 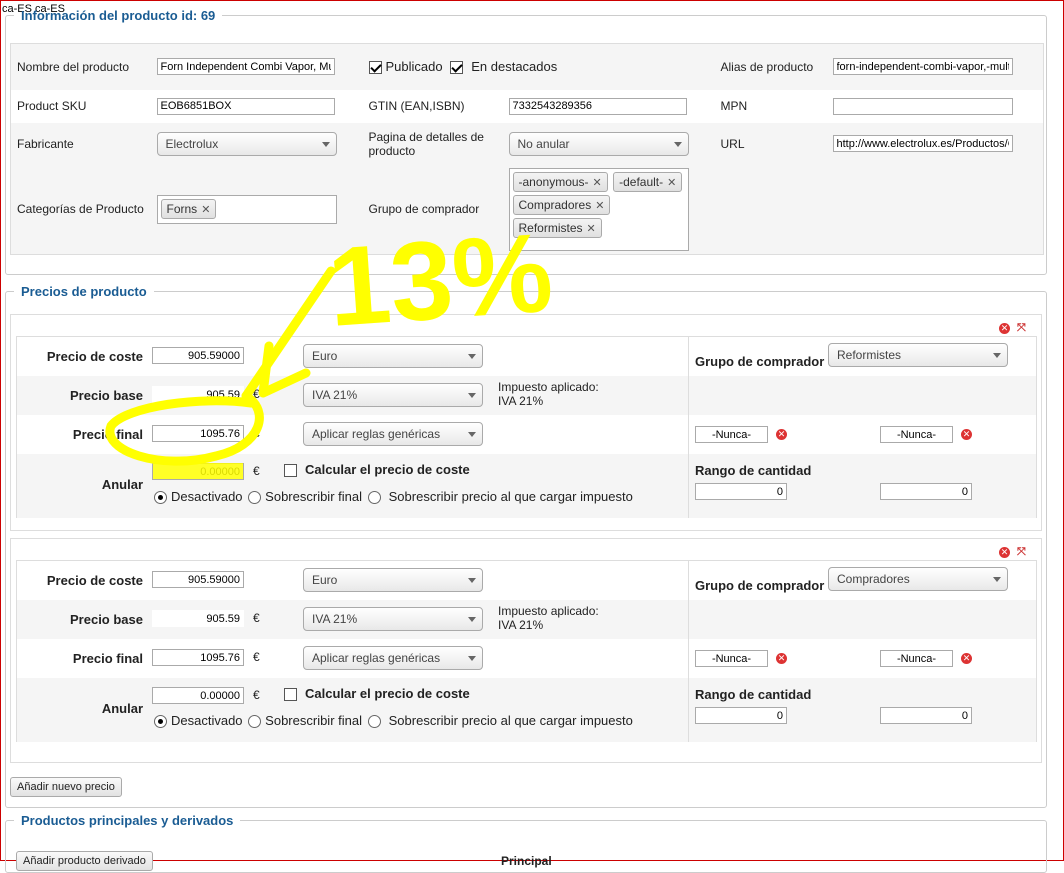 I want to click on url-input, so click(x=922, y=143).